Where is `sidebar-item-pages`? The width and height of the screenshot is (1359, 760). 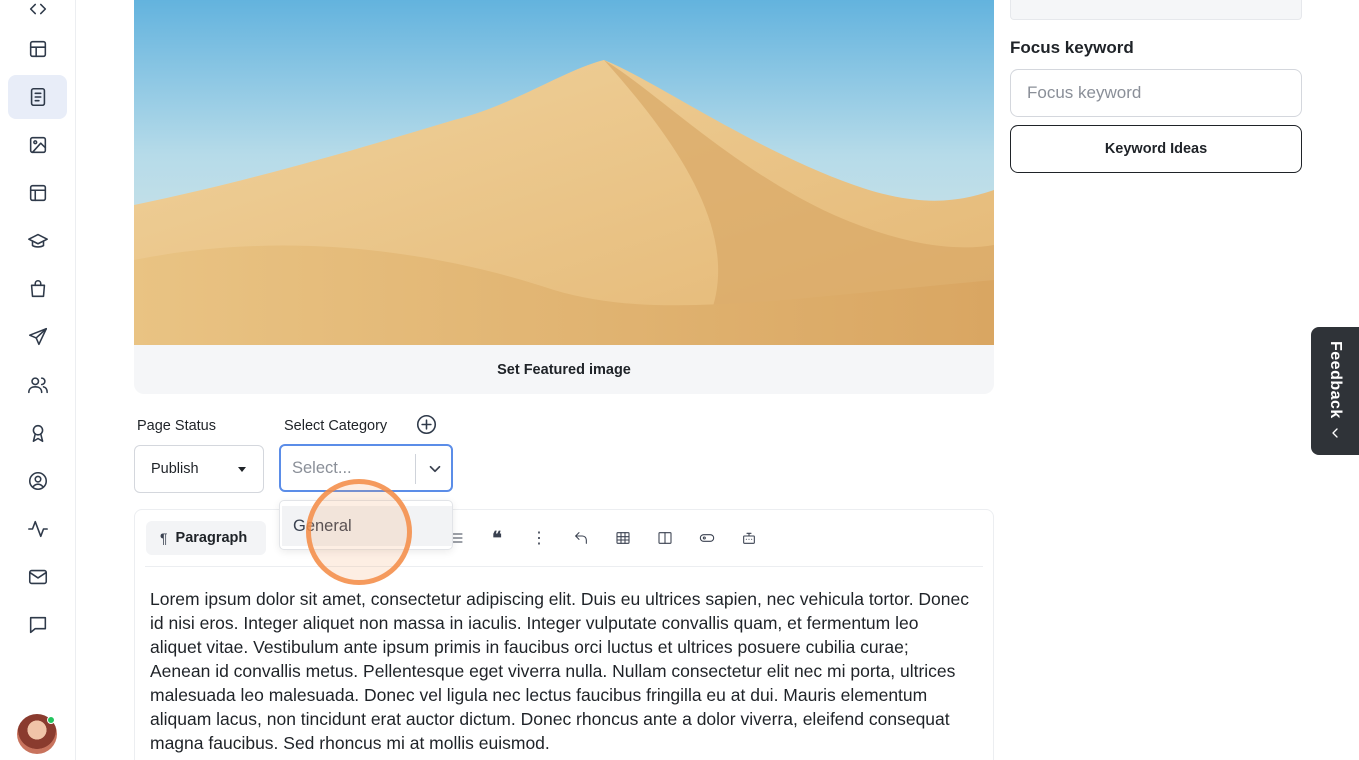 sidebar-item-pages is located at coordinates (37, 97).